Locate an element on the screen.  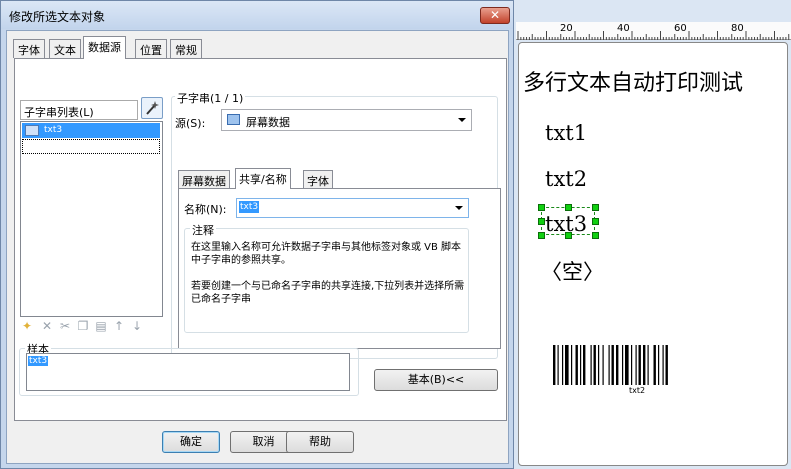
inner-tab-screen-data: 屏幕数据 is located at coordinates (204, 179).